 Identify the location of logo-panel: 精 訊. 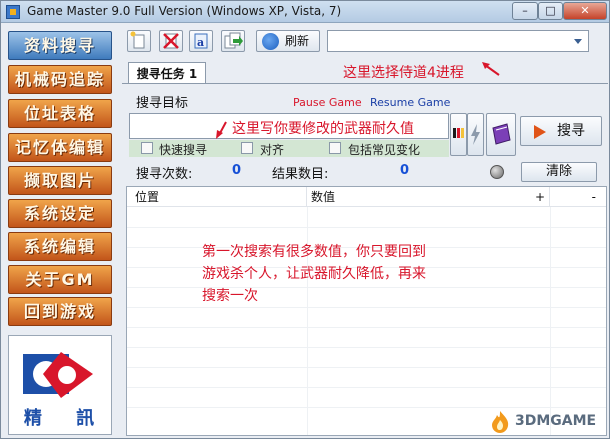
(60, 385).